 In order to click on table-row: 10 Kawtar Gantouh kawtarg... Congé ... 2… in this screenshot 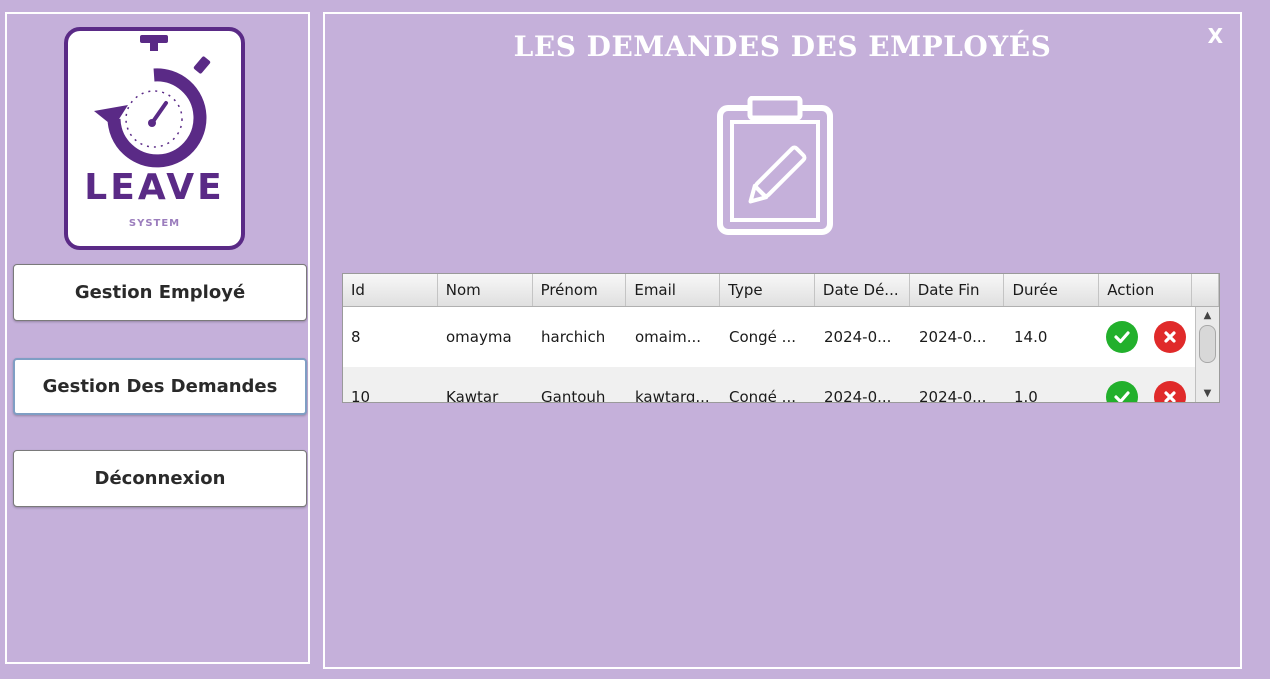, I will do `click(781, 385)`.